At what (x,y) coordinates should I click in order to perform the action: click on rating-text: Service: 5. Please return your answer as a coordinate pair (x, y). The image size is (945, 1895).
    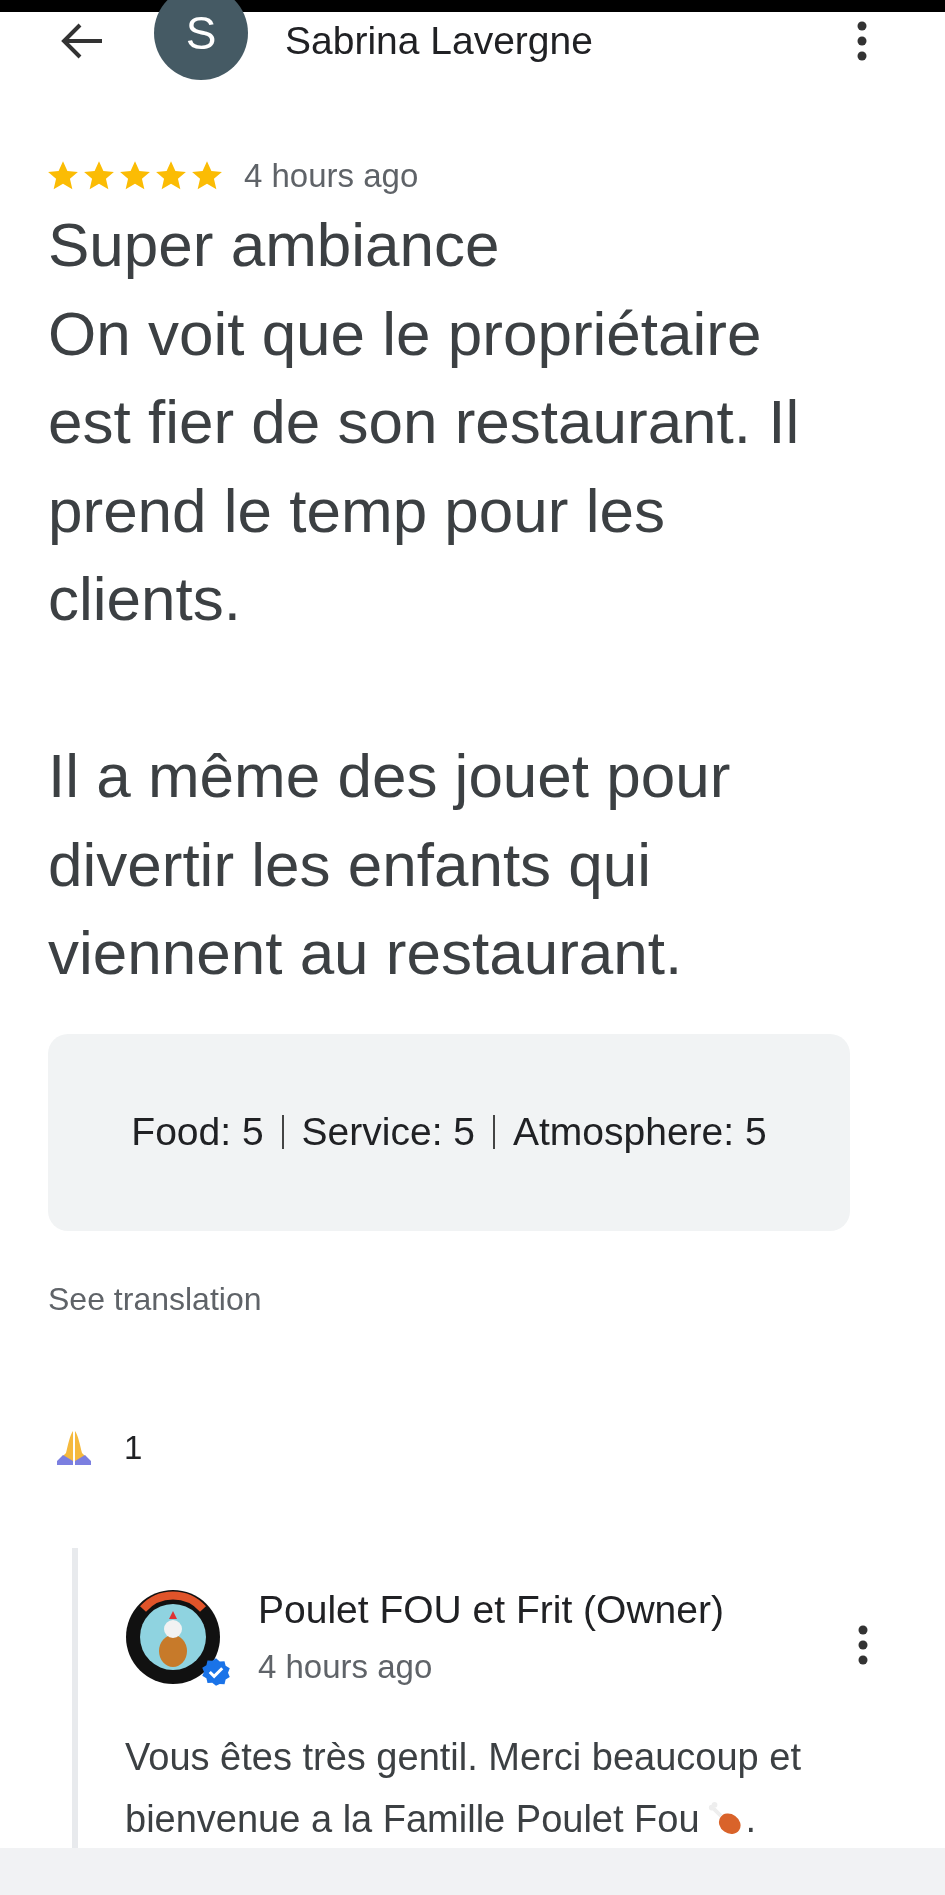
    Looking at the image, I should click on (388, 1132).